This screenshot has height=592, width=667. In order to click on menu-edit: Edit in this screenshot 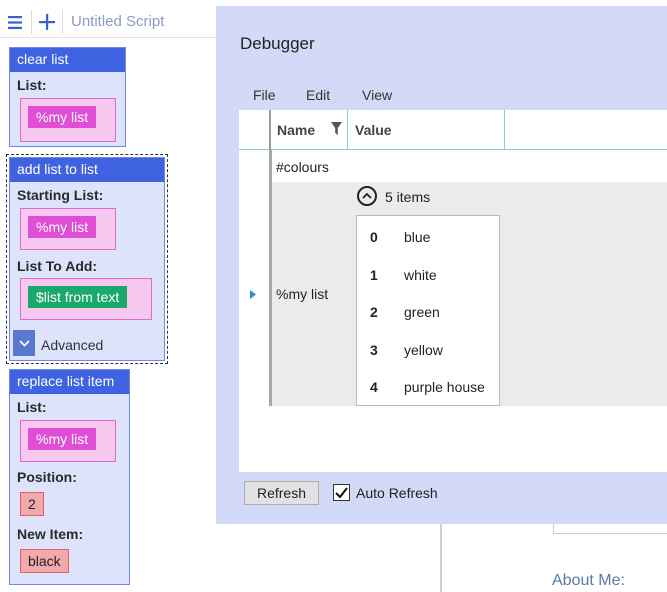, I will do `click(318, 95)`.